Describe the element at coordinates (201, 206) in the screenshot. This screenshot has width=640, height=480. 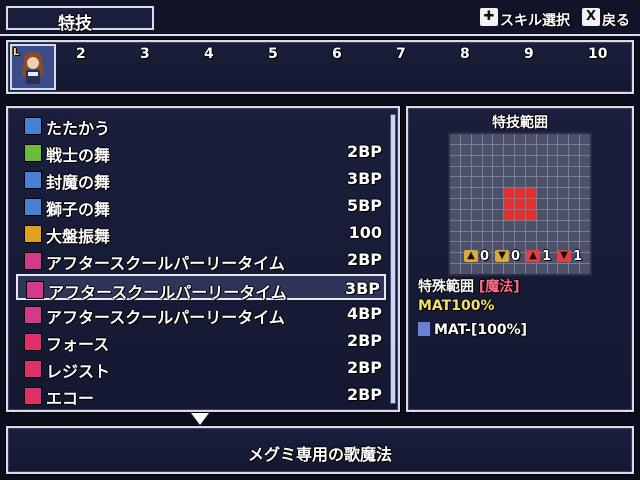
I see `skill-row: 獅子の舞 5BP` at that location.